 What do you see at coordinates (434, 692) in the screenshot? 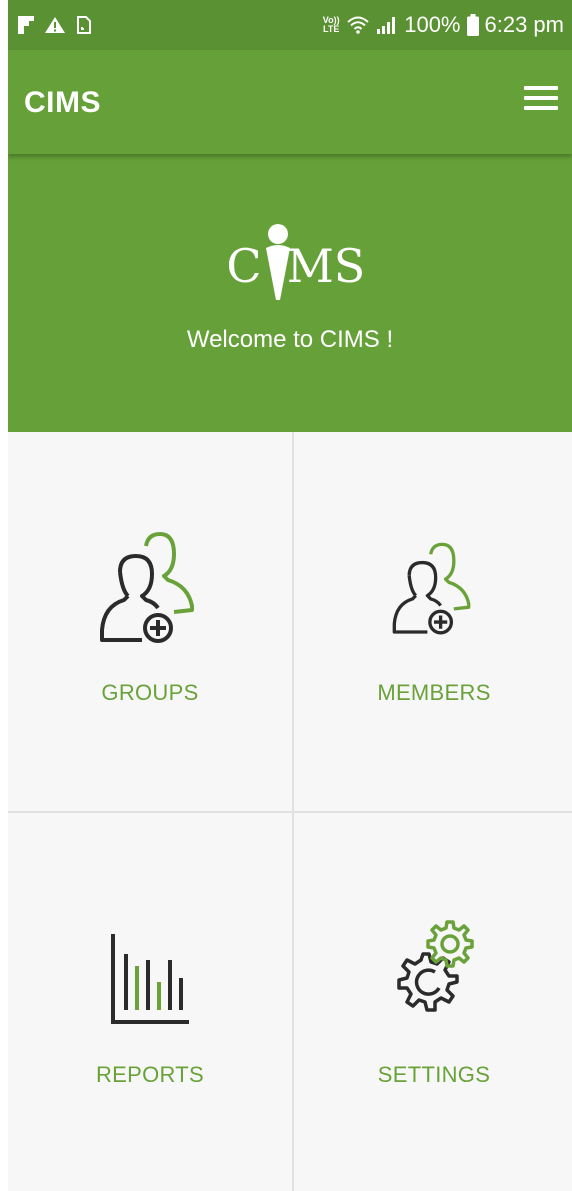
I see `members-label: MEMBERS` at bounding box center [434, 692].